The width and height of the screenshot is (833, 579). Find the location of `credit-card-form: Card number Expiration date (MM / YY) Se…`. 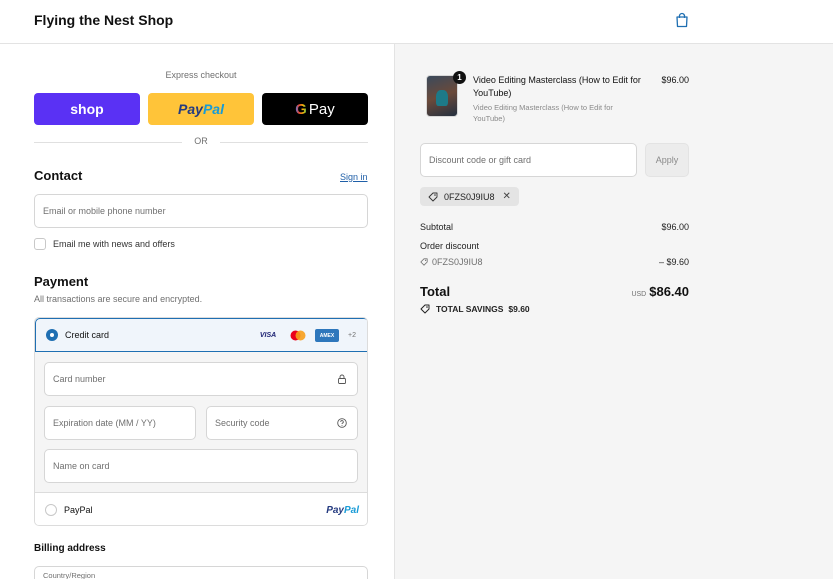

credit-card-form: Card number Expiration date (MM / YY) Se… is located at coordinates (201, 422).